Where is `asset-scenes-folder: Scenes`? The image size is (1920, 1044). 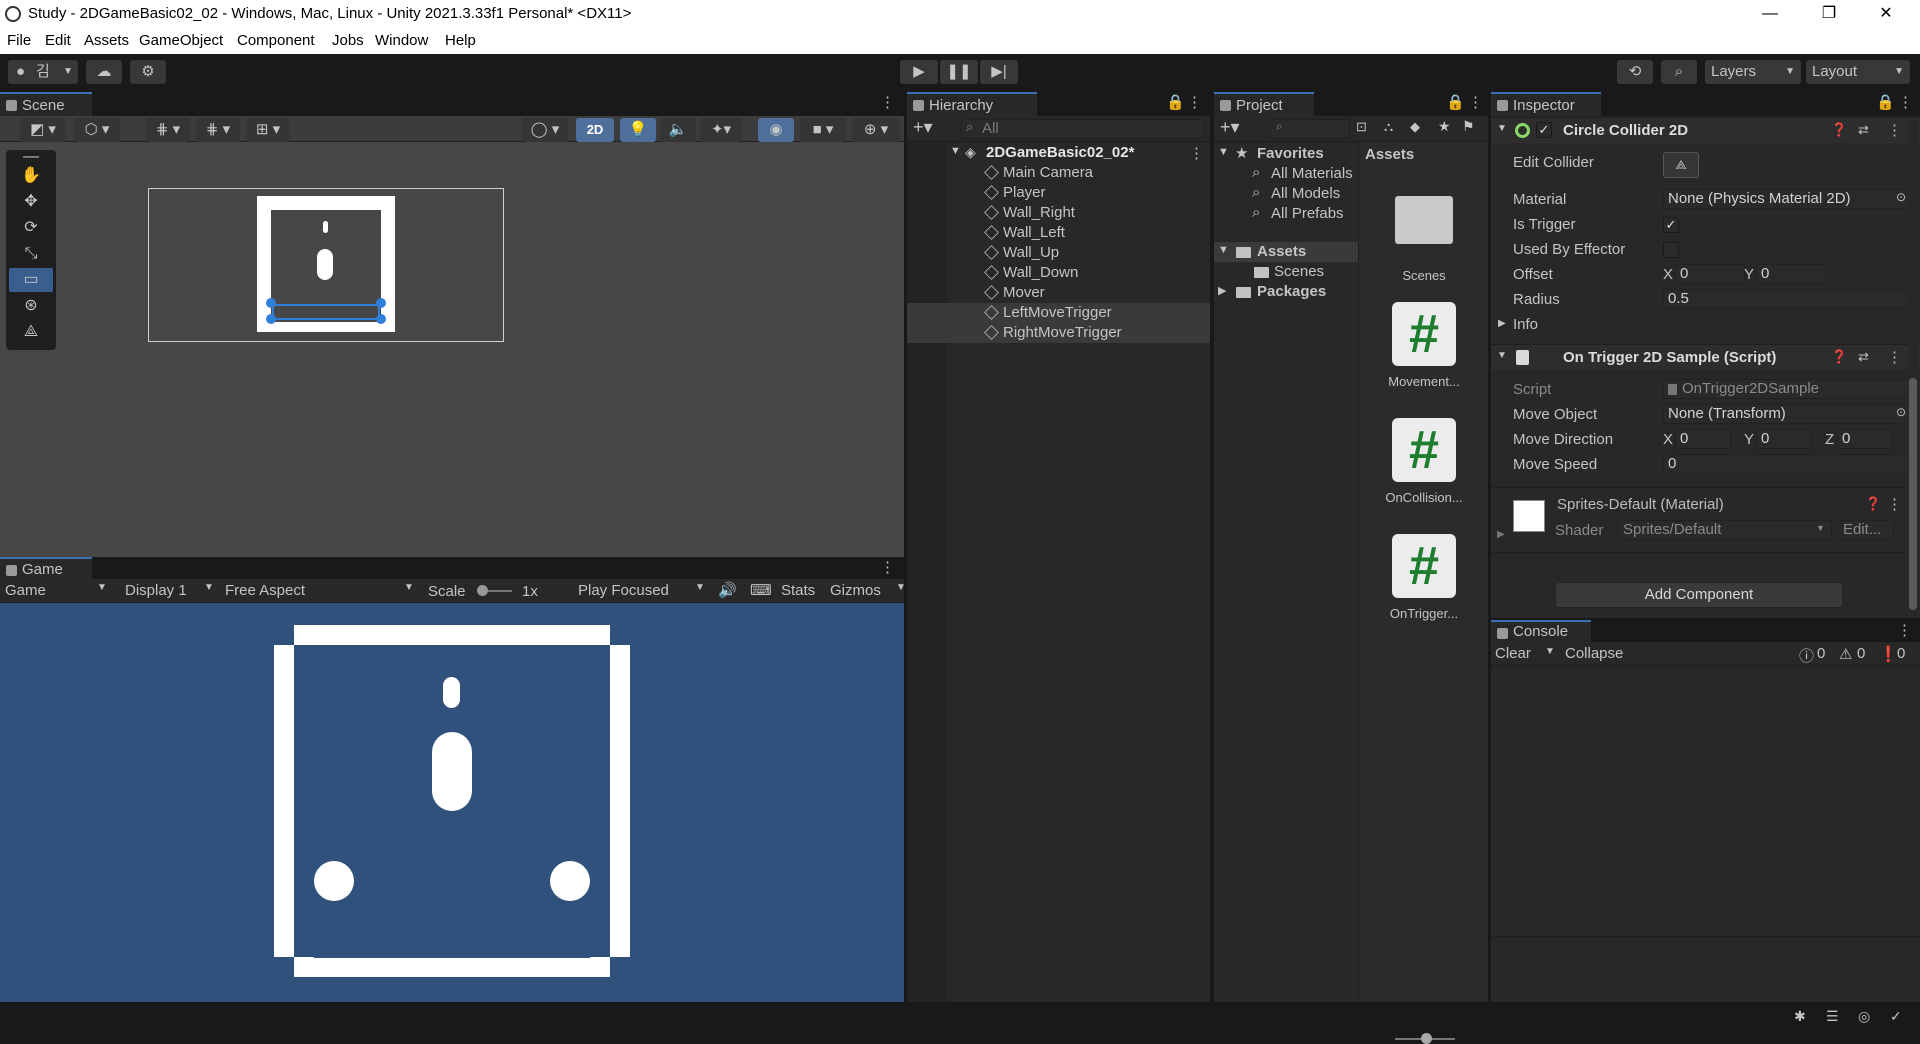 asset-scenes-folder: Scenes is located at coordinates (1424, 235).